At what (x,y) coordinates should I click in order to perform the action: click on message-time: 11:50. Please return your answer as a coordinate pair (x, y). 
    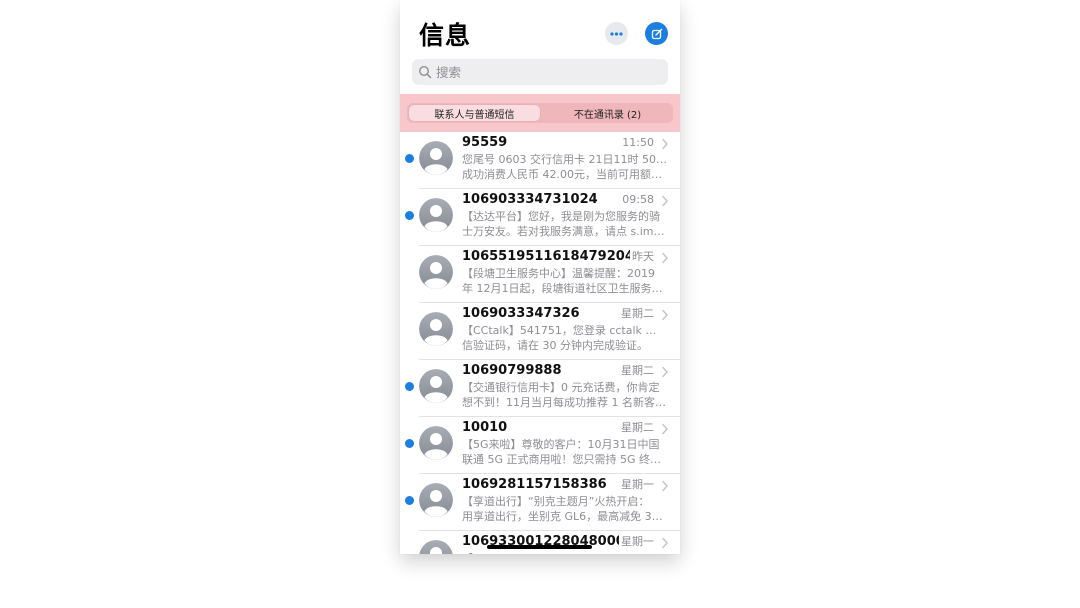
    Looking at the image, I should click on (637, 143).